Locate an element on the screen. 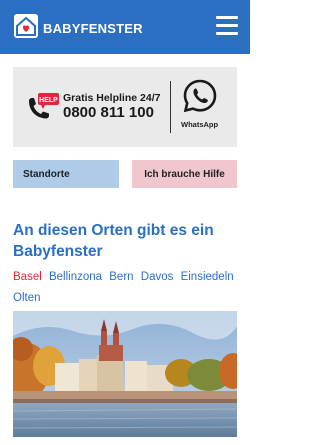 The width and height of the screenshot is (320, 445). helpline-number: 0800 811 100 is located at coordinates (108, 112).